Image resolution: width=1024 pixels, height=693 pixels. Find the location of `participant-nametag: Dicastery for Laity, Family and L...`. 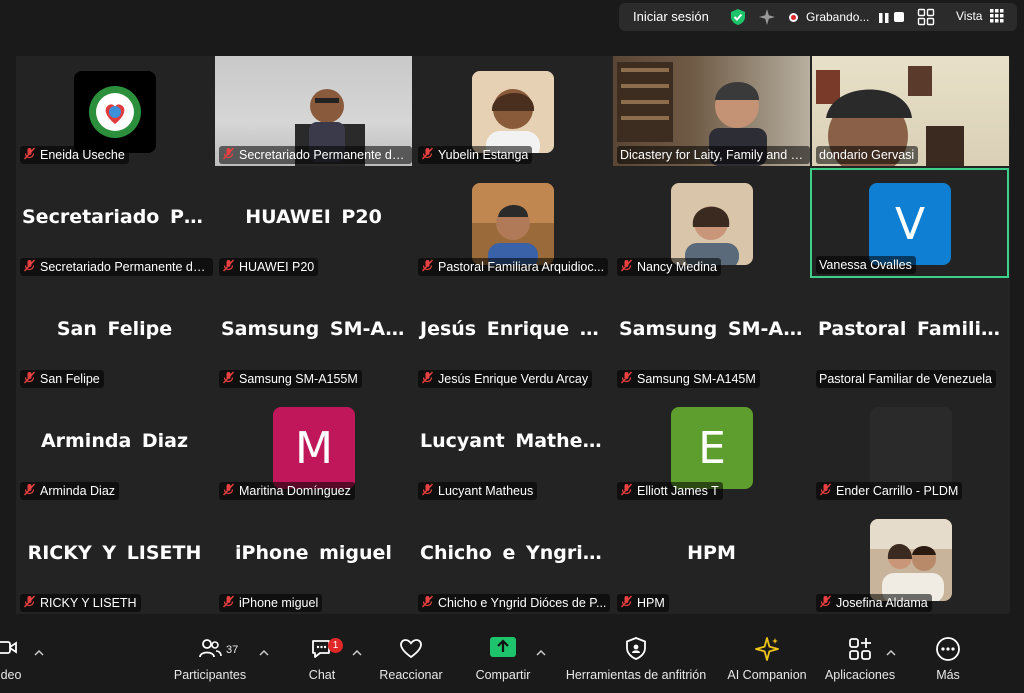

participant-nametag: Dicastery for Laity, Family and L... is located at coordinates (713, 155).